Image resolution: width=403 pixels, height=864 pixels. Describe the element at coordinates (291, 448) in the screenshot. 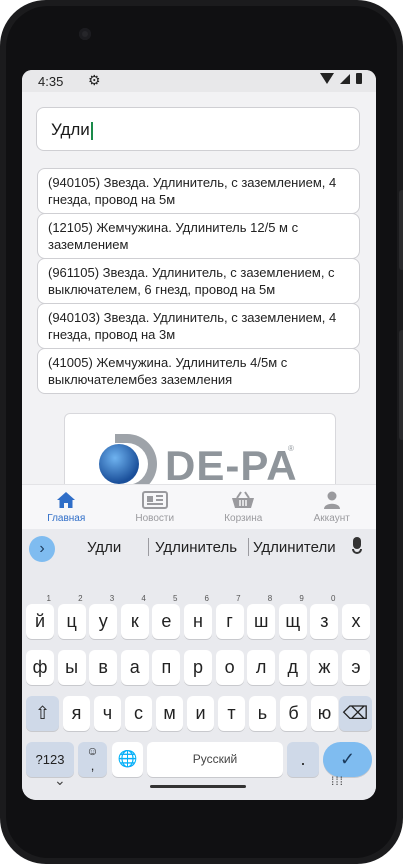

I see `registered-mark: ®` at that location.